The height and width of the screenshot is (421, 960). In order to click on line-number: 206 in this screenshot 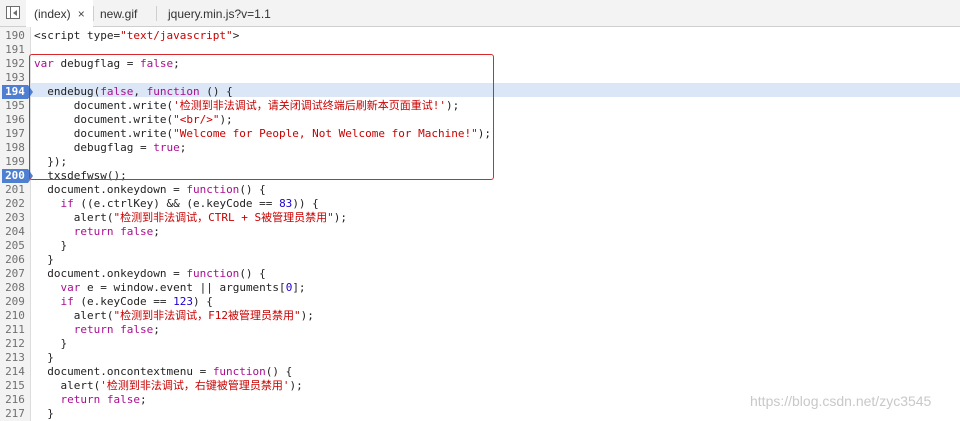, I will do `click(15, 260)`.